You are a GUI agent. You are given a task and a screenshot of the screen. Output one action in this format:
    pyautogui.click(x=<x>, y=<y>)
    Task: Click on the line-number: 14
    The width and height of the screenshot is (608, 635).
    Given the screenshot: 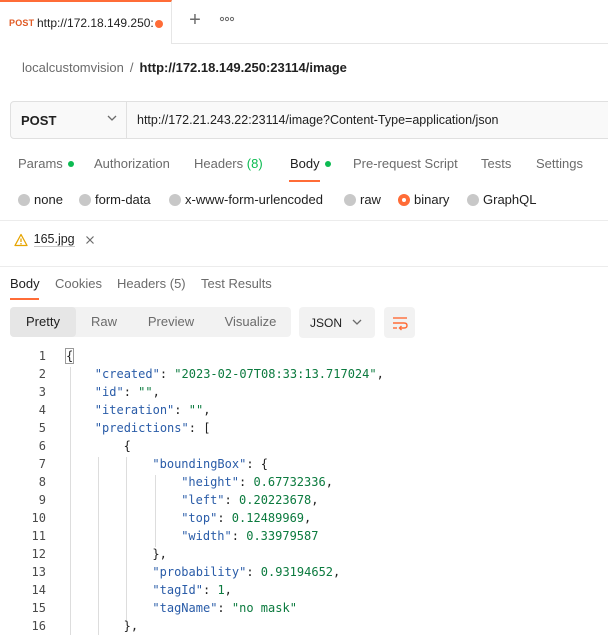 What is the action you would take?
    pyautogui.click(x=38, y=590)
    